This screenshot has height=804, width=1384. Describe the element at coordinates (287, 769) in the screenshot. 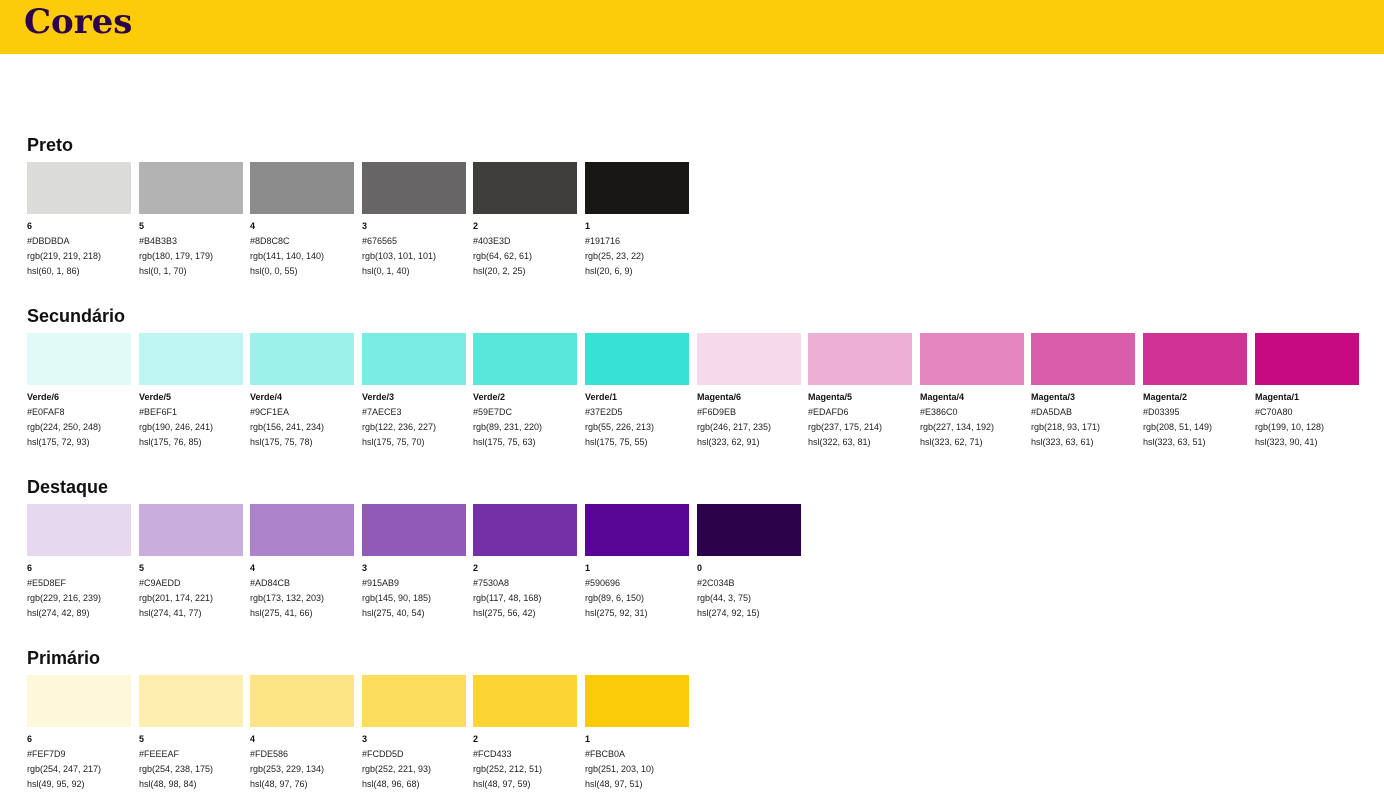

I see `color-rgb: rgb(253, 229, 134)` at that location.